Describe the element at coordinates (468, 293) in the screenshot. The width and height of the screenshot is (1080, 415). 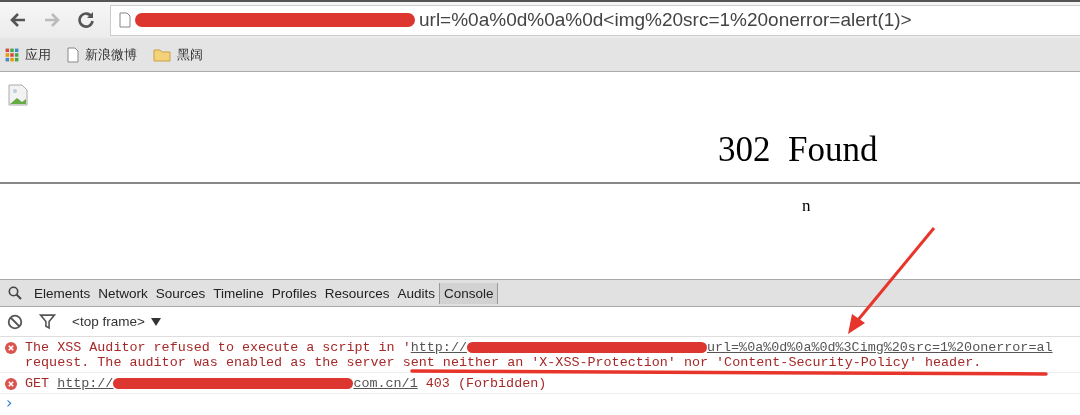
I see `devtools-tab: Console` at that location.